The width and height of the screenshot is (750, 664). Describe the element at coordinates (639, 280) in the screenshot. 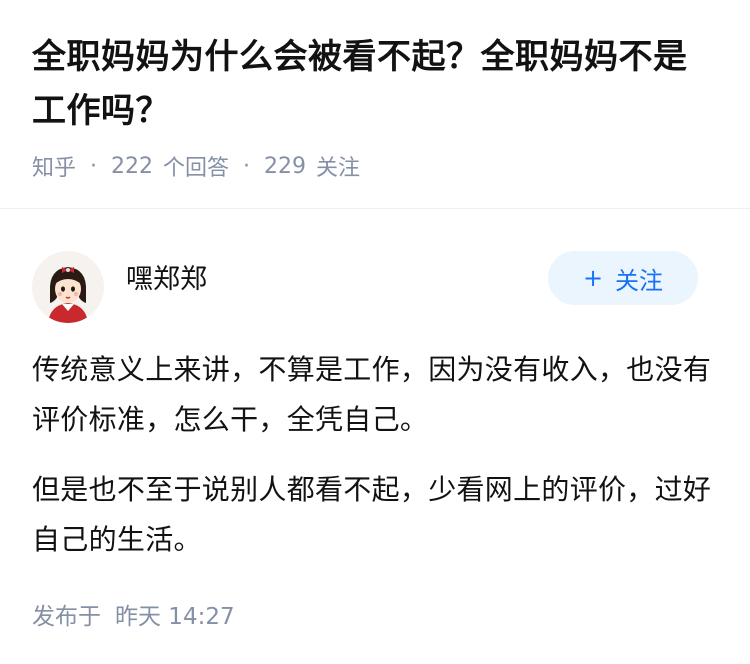

I see `follow-button-label: 关注` at that location.